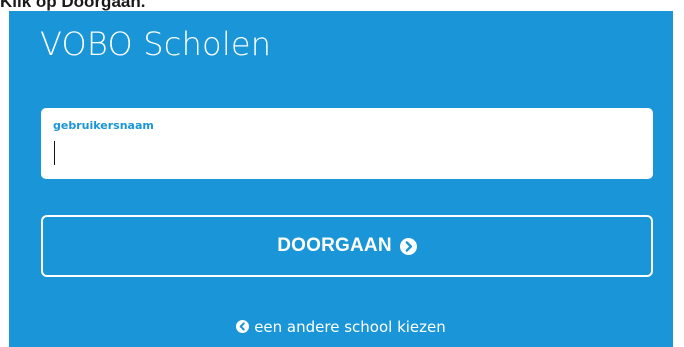  I want to click on text-cursor, so click(54, 153).